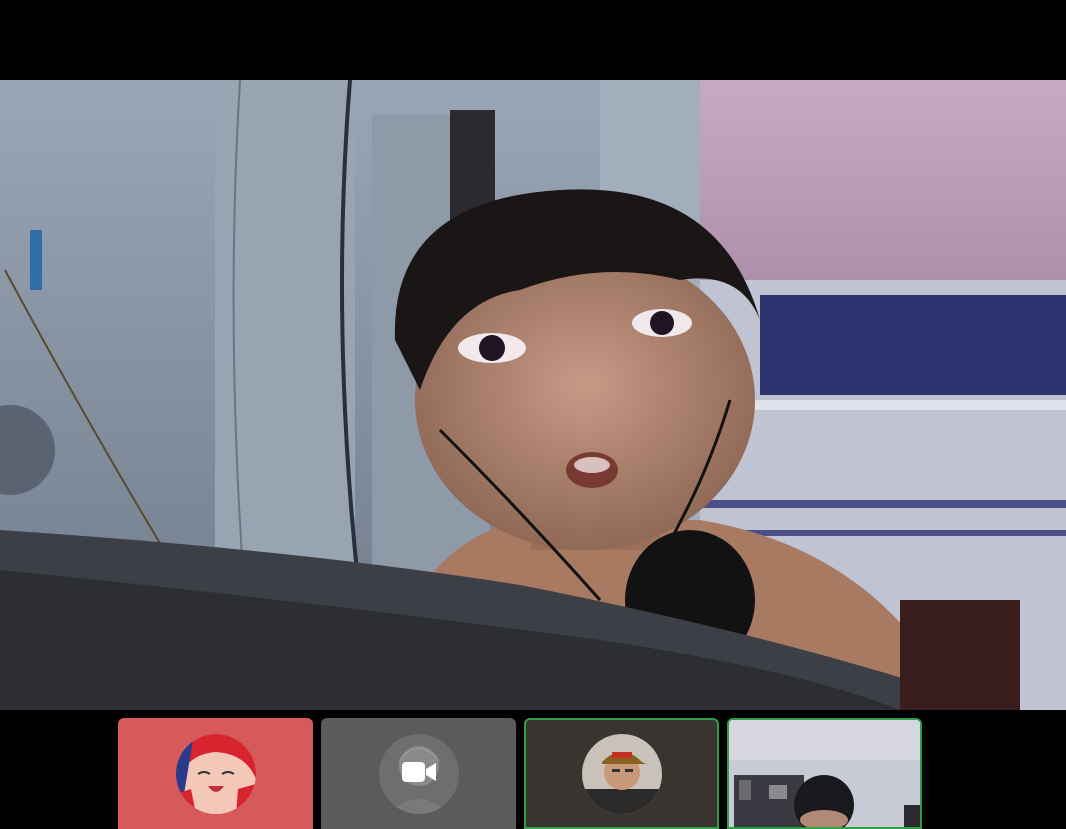  I want to click on participant-strip, so click(533, 769).